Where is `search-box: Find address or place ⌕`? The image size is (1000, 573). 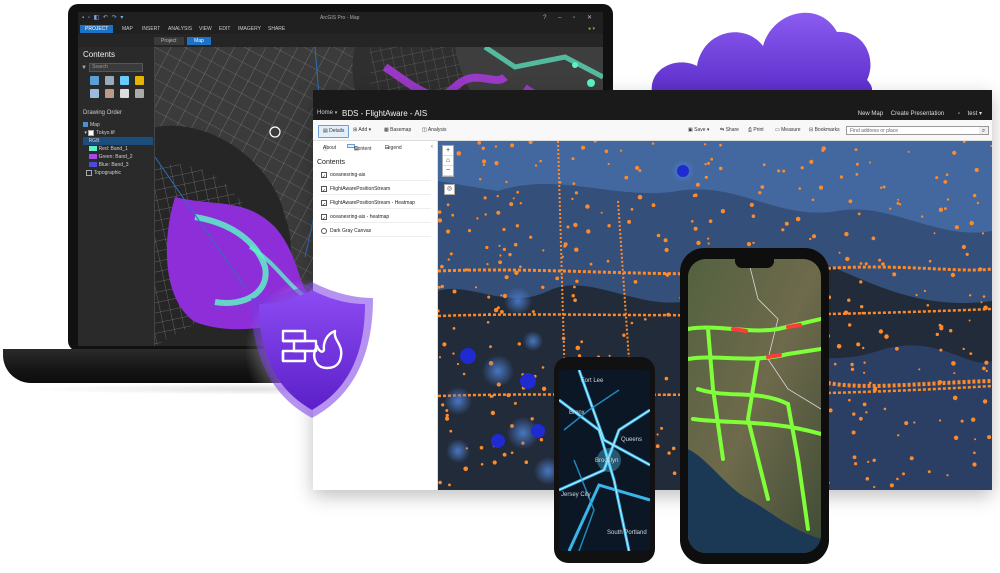
search-box: Find address or place ⌕ is located at coordinates (917, 130).